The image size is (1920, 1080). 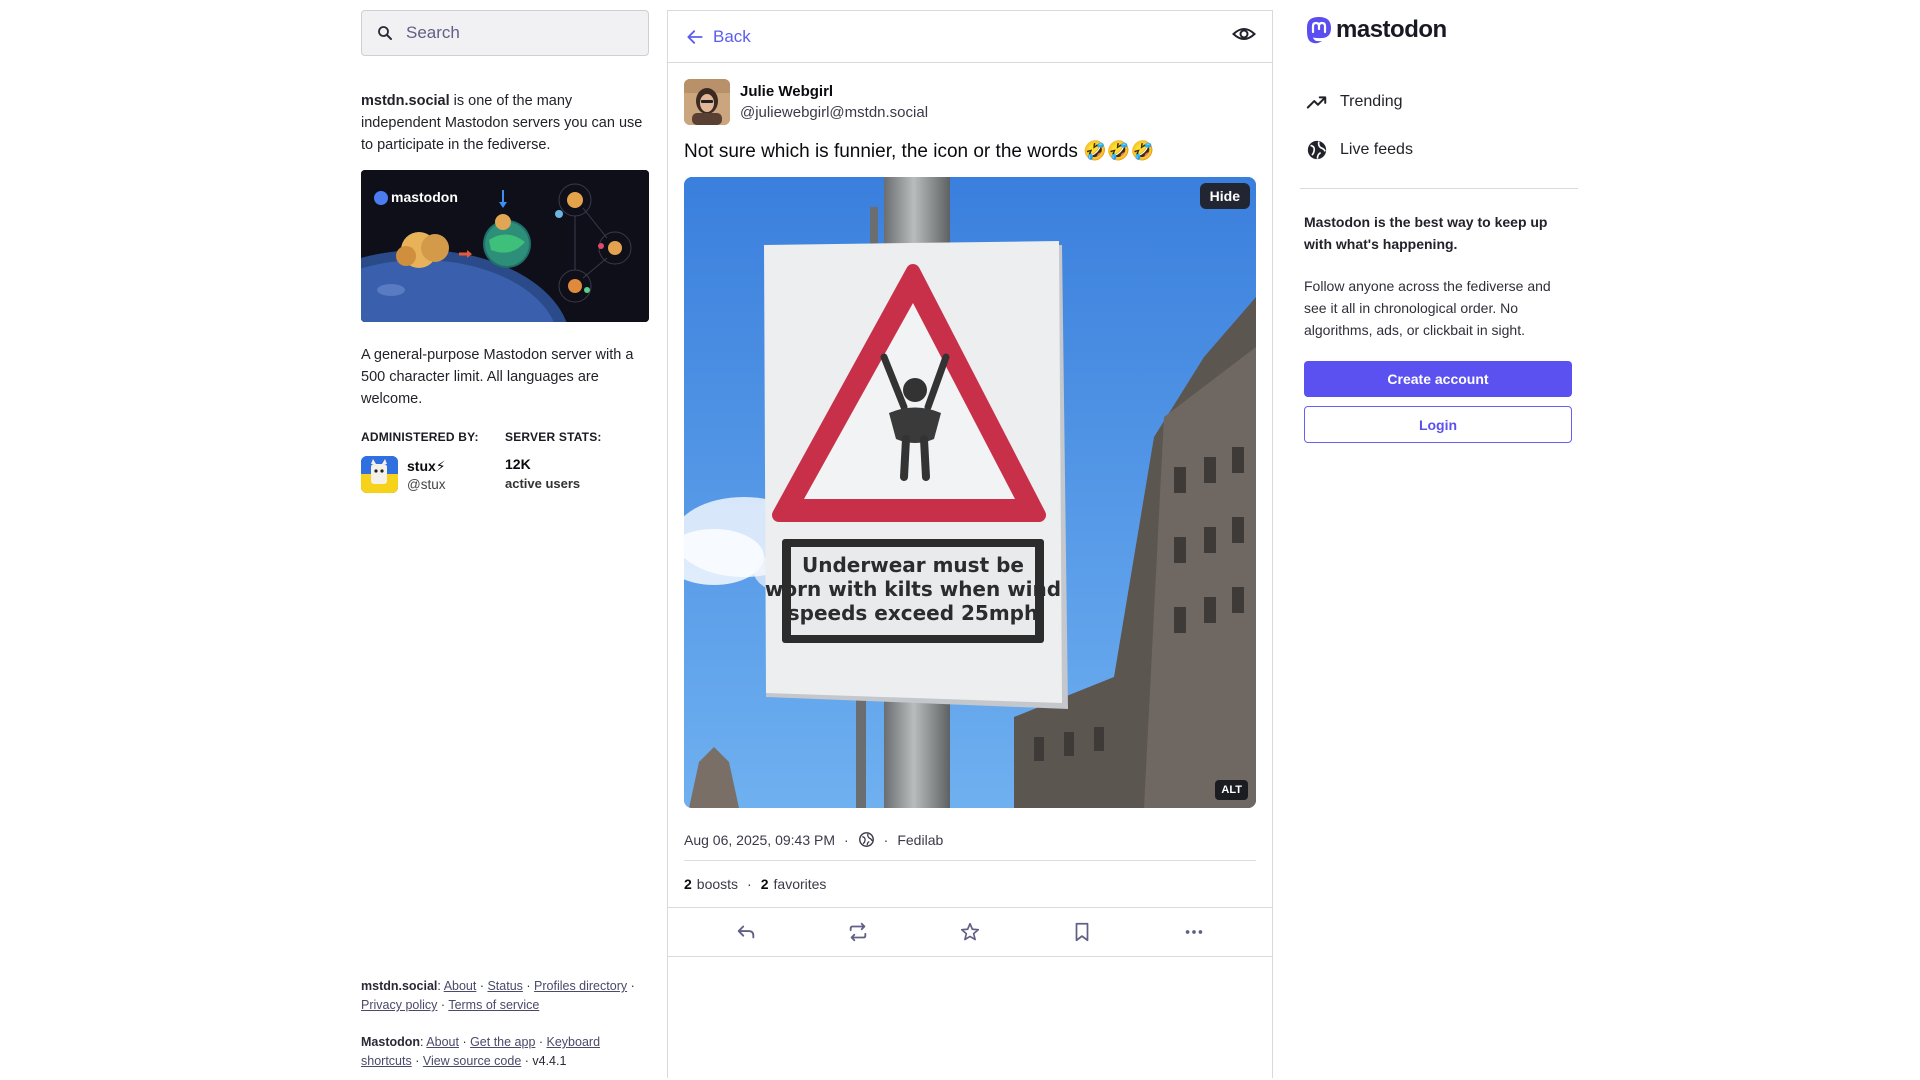 I want to click on login-button: Login, so click(x=1438, y=424).